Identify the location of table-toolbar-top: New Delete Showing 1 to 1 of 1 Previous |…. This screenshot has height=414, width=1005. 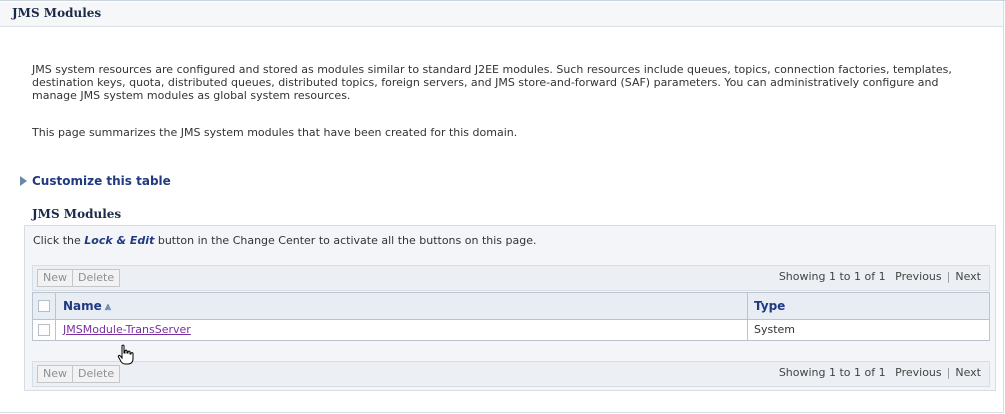
(511, 278).